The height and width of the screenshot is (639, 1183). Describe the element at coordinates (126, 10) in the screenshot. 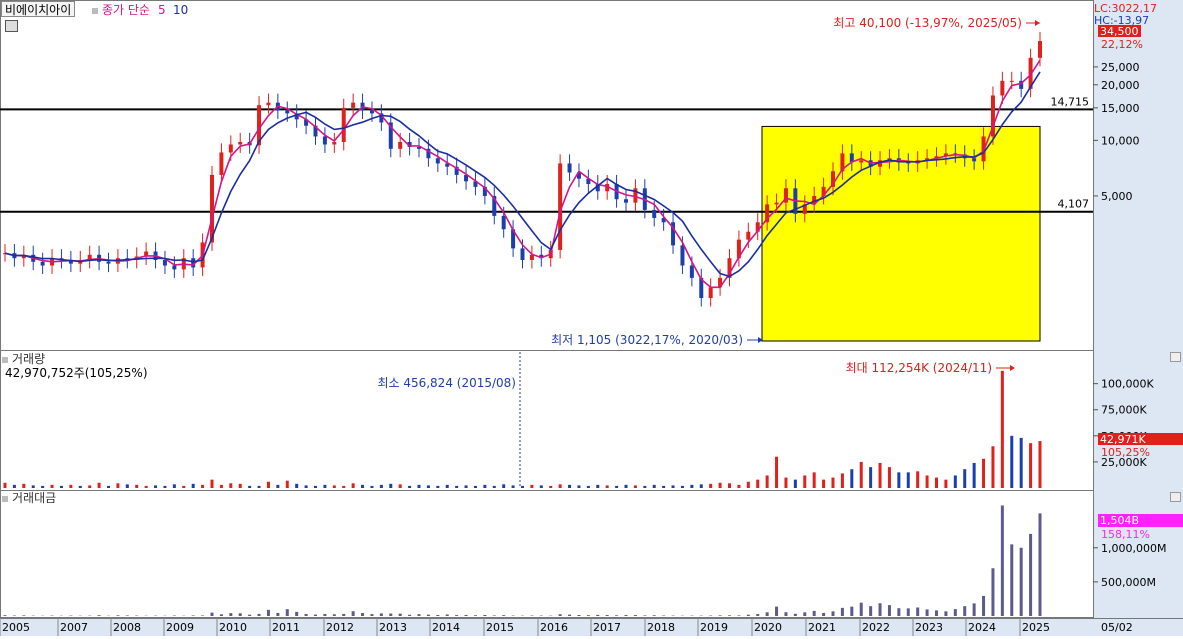

I see `ma-legend-label: 종가 단순` at that location.